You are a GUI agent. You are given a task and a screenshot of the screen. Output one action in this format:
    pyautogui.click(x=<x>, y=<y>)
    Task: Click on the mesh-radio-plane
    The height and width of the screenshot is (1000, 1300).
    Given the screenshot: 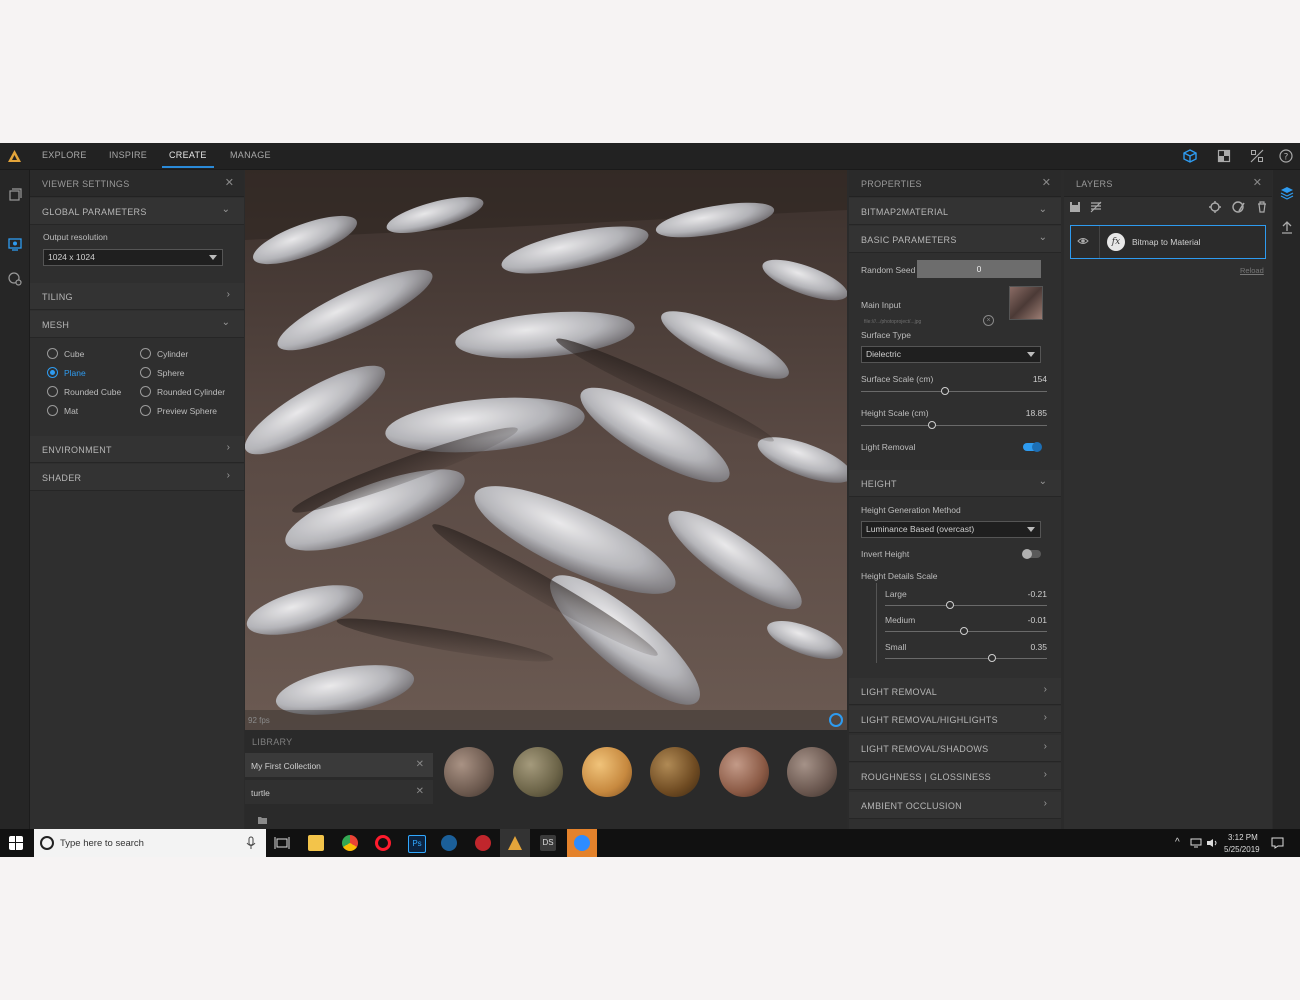 What is the action you would take?
    pyautogui.click(x=52, y=372)
    